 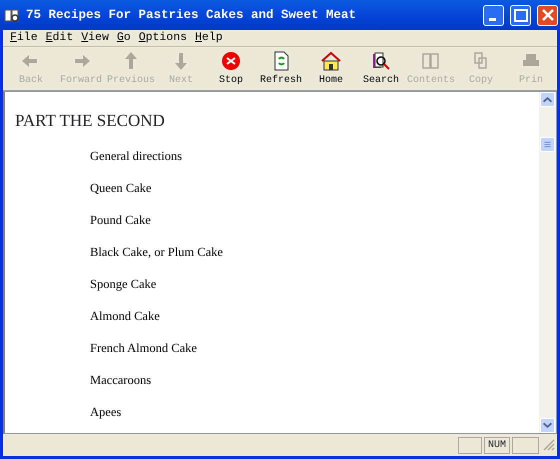 What do you see at coordinates (497, 445) in the screenshot?
I see `status-indicator: NUM` at bounding box center [497, 445].